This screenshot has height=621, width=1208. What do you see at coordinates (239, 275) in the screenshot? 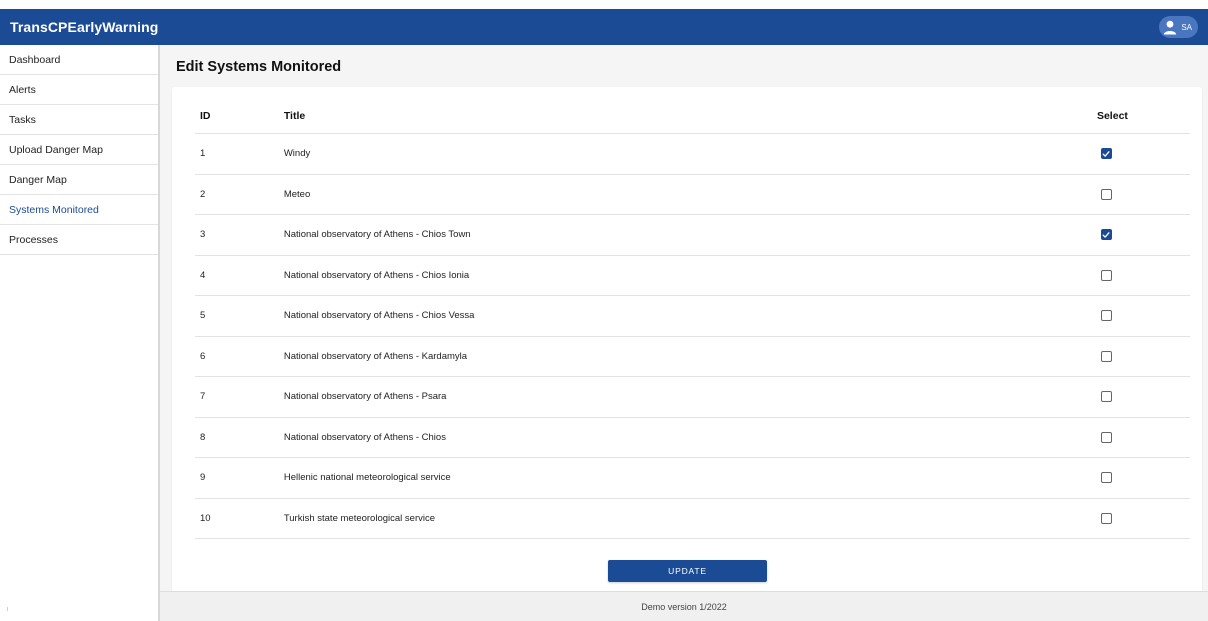
I see `row-id: 4` at bounding box center [239, 275].